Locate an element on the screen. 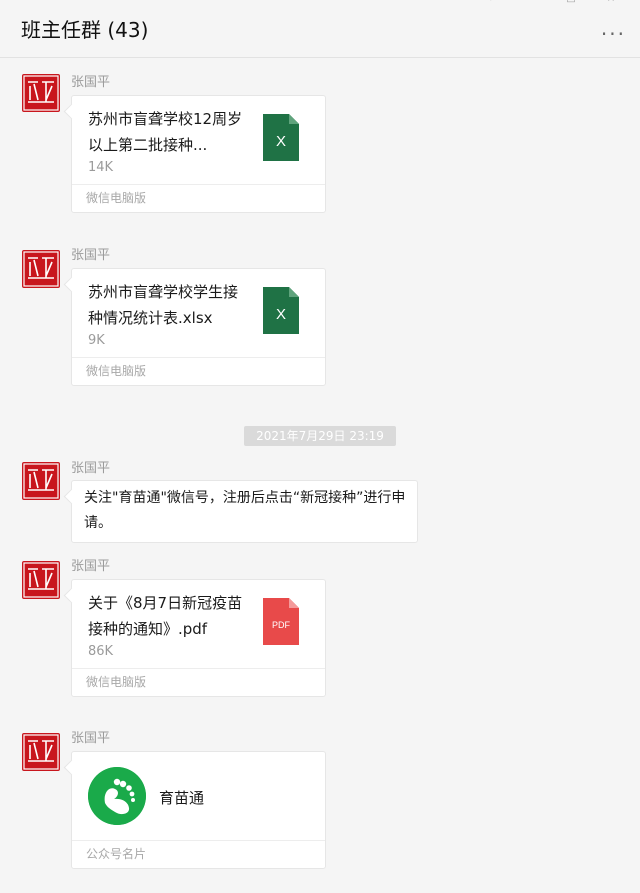 This screenshot has height=893, width=640. file-name: 苏州市盲聋学校学生接种情况统计表.xlsx is located at coordinates (163, 305).